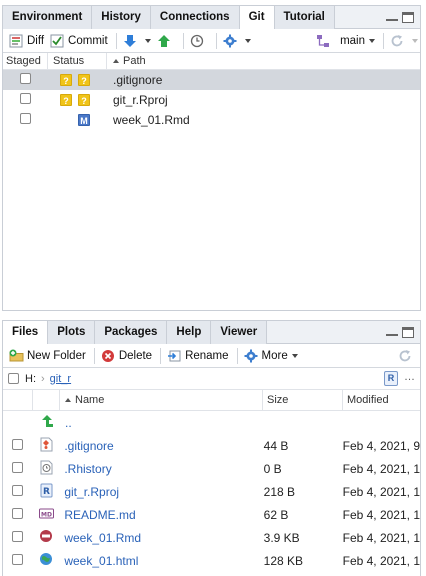  I want to click on tab-history: History, so click(121, 17).